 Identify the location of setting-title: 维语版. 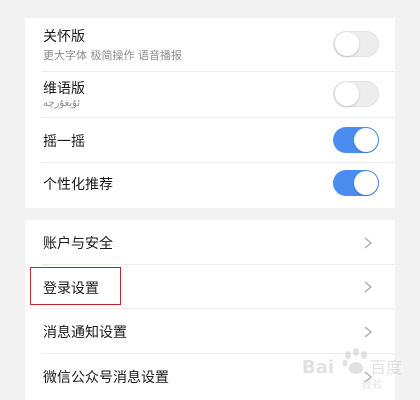
(64, 89).